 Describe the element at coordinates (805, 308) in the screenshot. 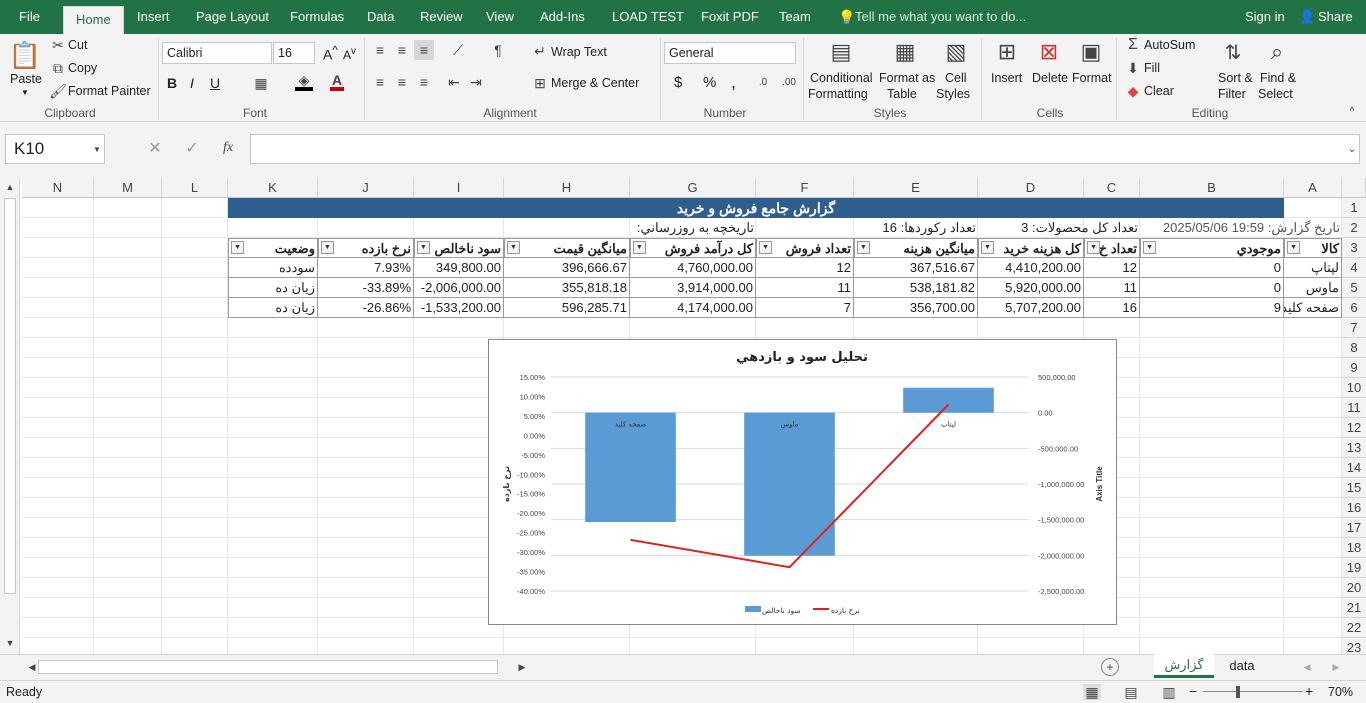

I see `table-cell-f: 7` at that location.